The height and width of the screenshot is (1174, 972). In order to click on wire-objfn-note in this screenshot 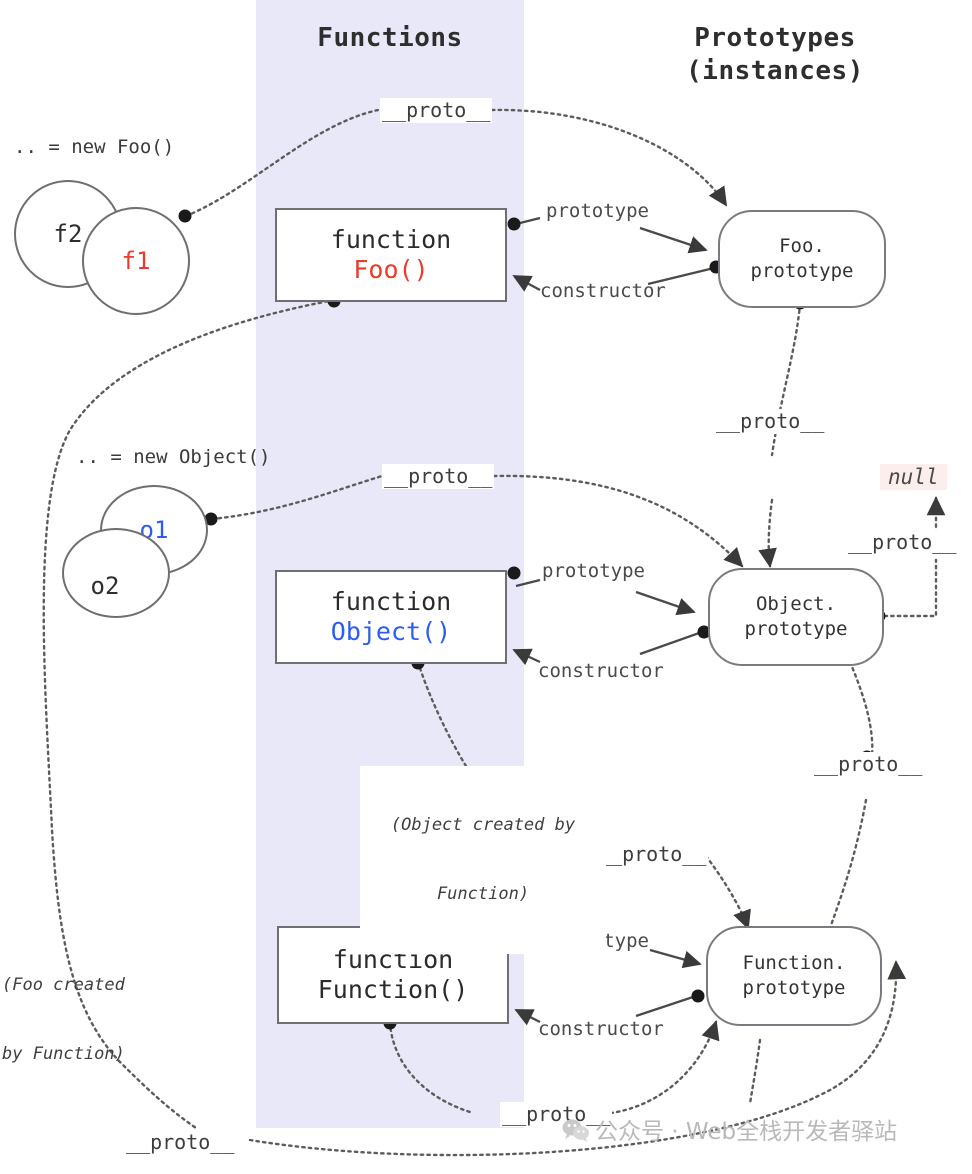, I will do `click(442, 714)`.